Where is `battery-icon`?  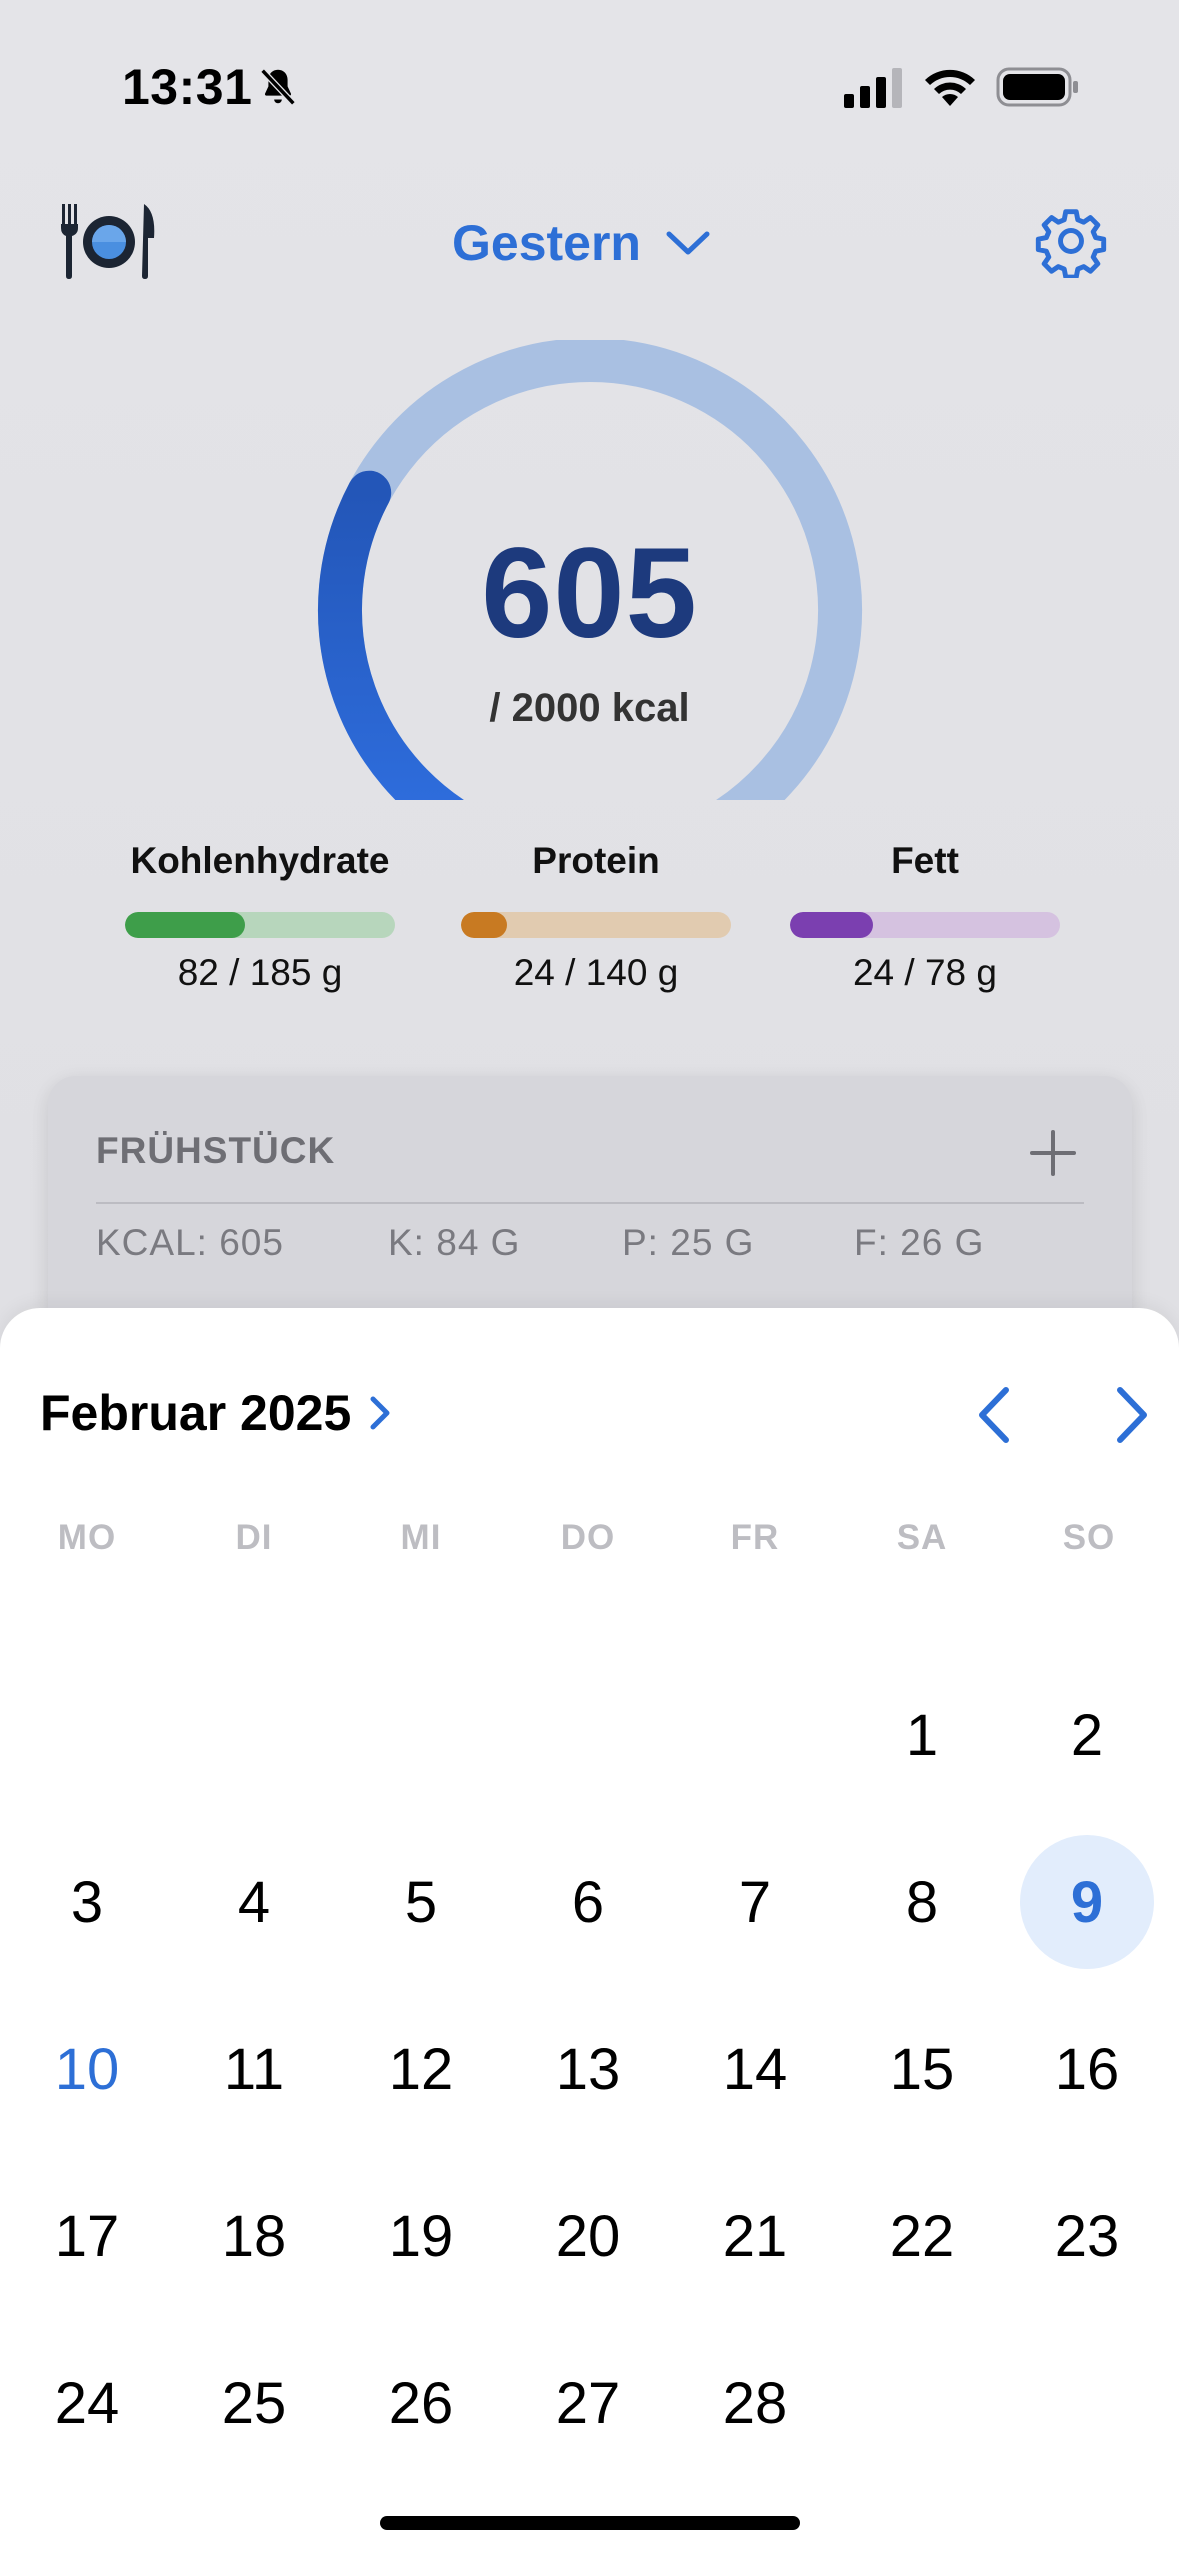
battery-icon is located at coordinates (1037, 87).